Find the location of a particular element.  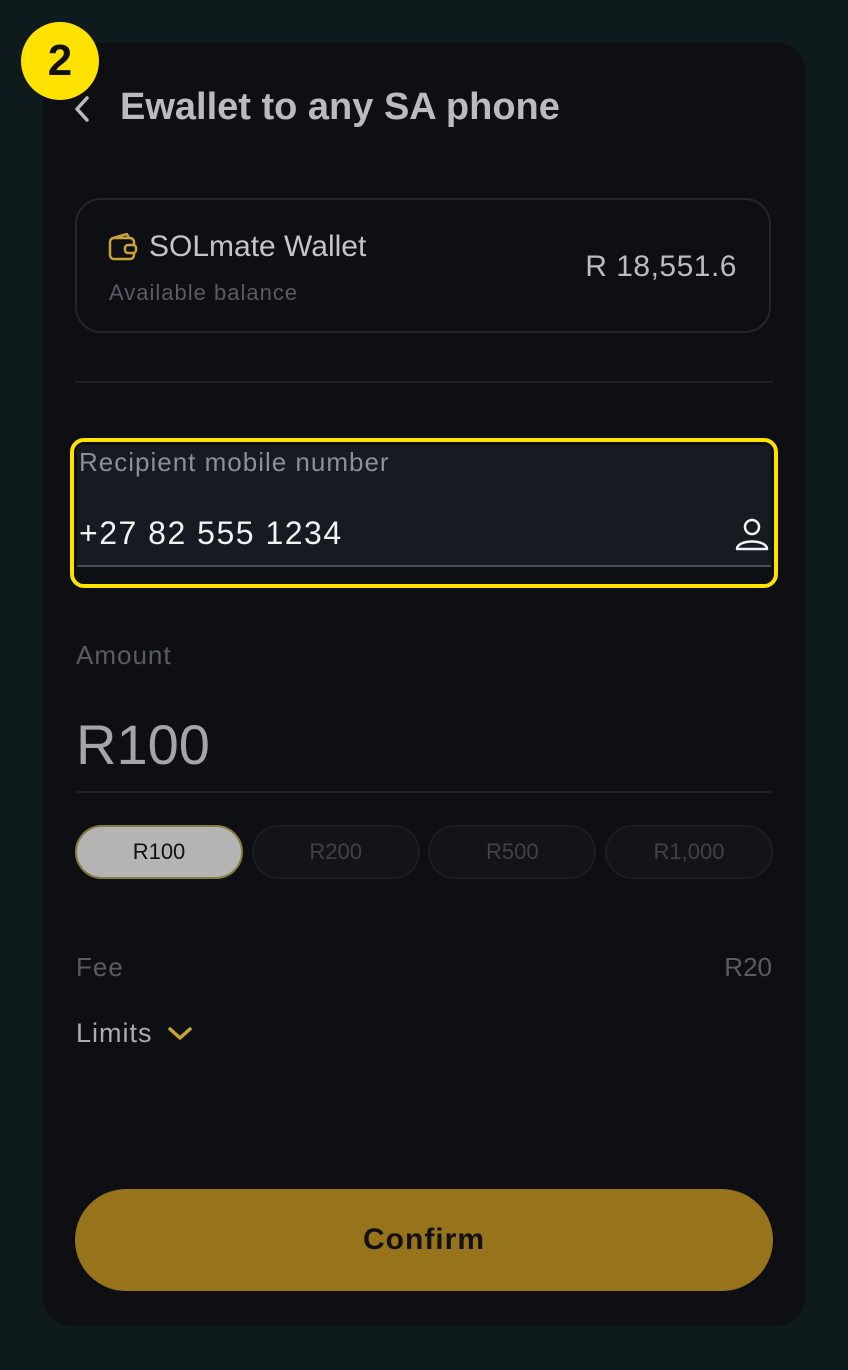

preset-r500-button: R500 is located at coordinates (512, 852).